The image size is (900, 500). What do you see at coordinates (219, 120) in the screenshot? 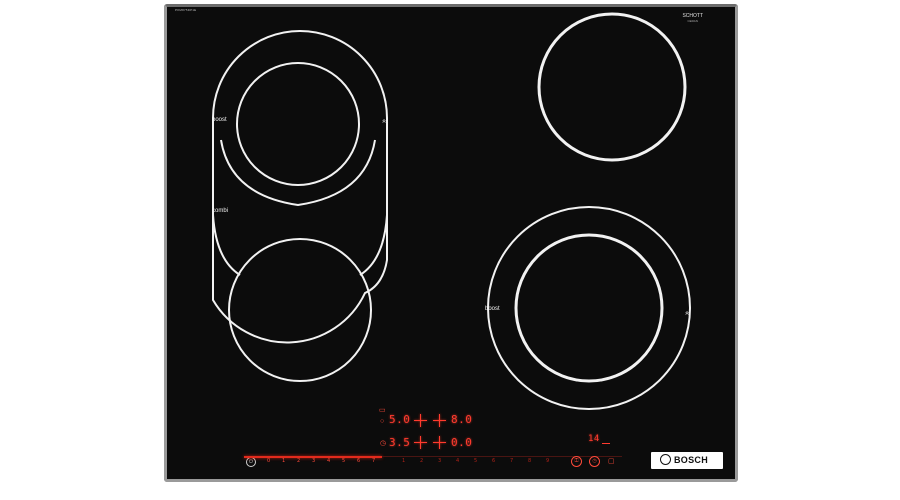
I see `left-boost-label: boost` at bounding box center [219, 120].